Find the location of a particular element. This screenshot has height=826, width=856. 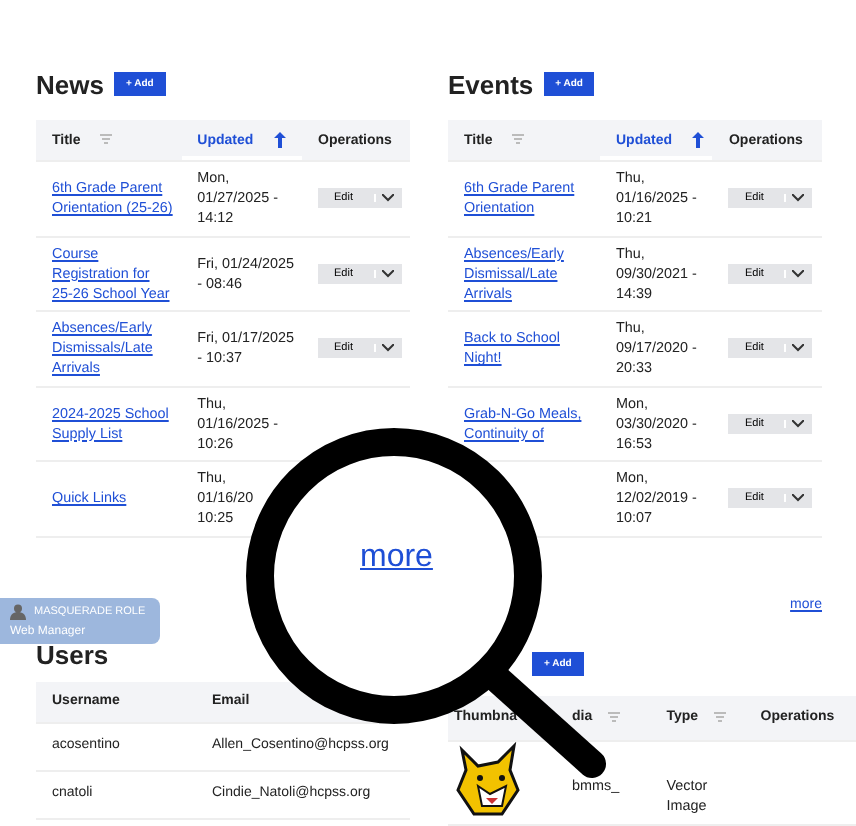

section-title: News is located at coordinates (70, 84).